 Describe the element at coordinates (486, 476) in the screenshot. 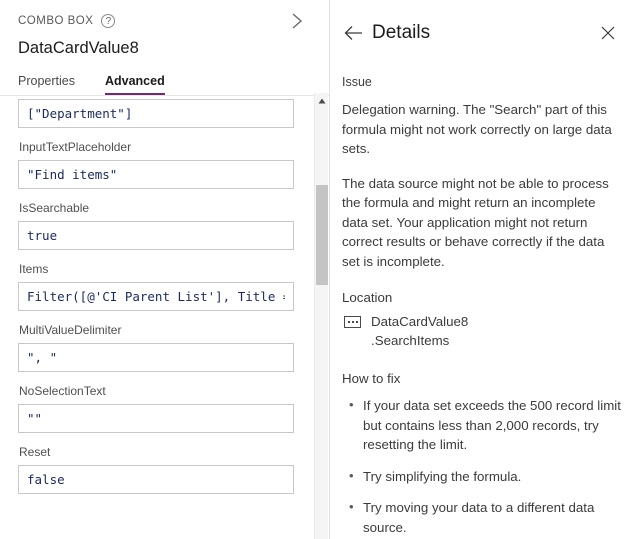

I see `howtofix-item: Try simplifying the formula.` at that location.